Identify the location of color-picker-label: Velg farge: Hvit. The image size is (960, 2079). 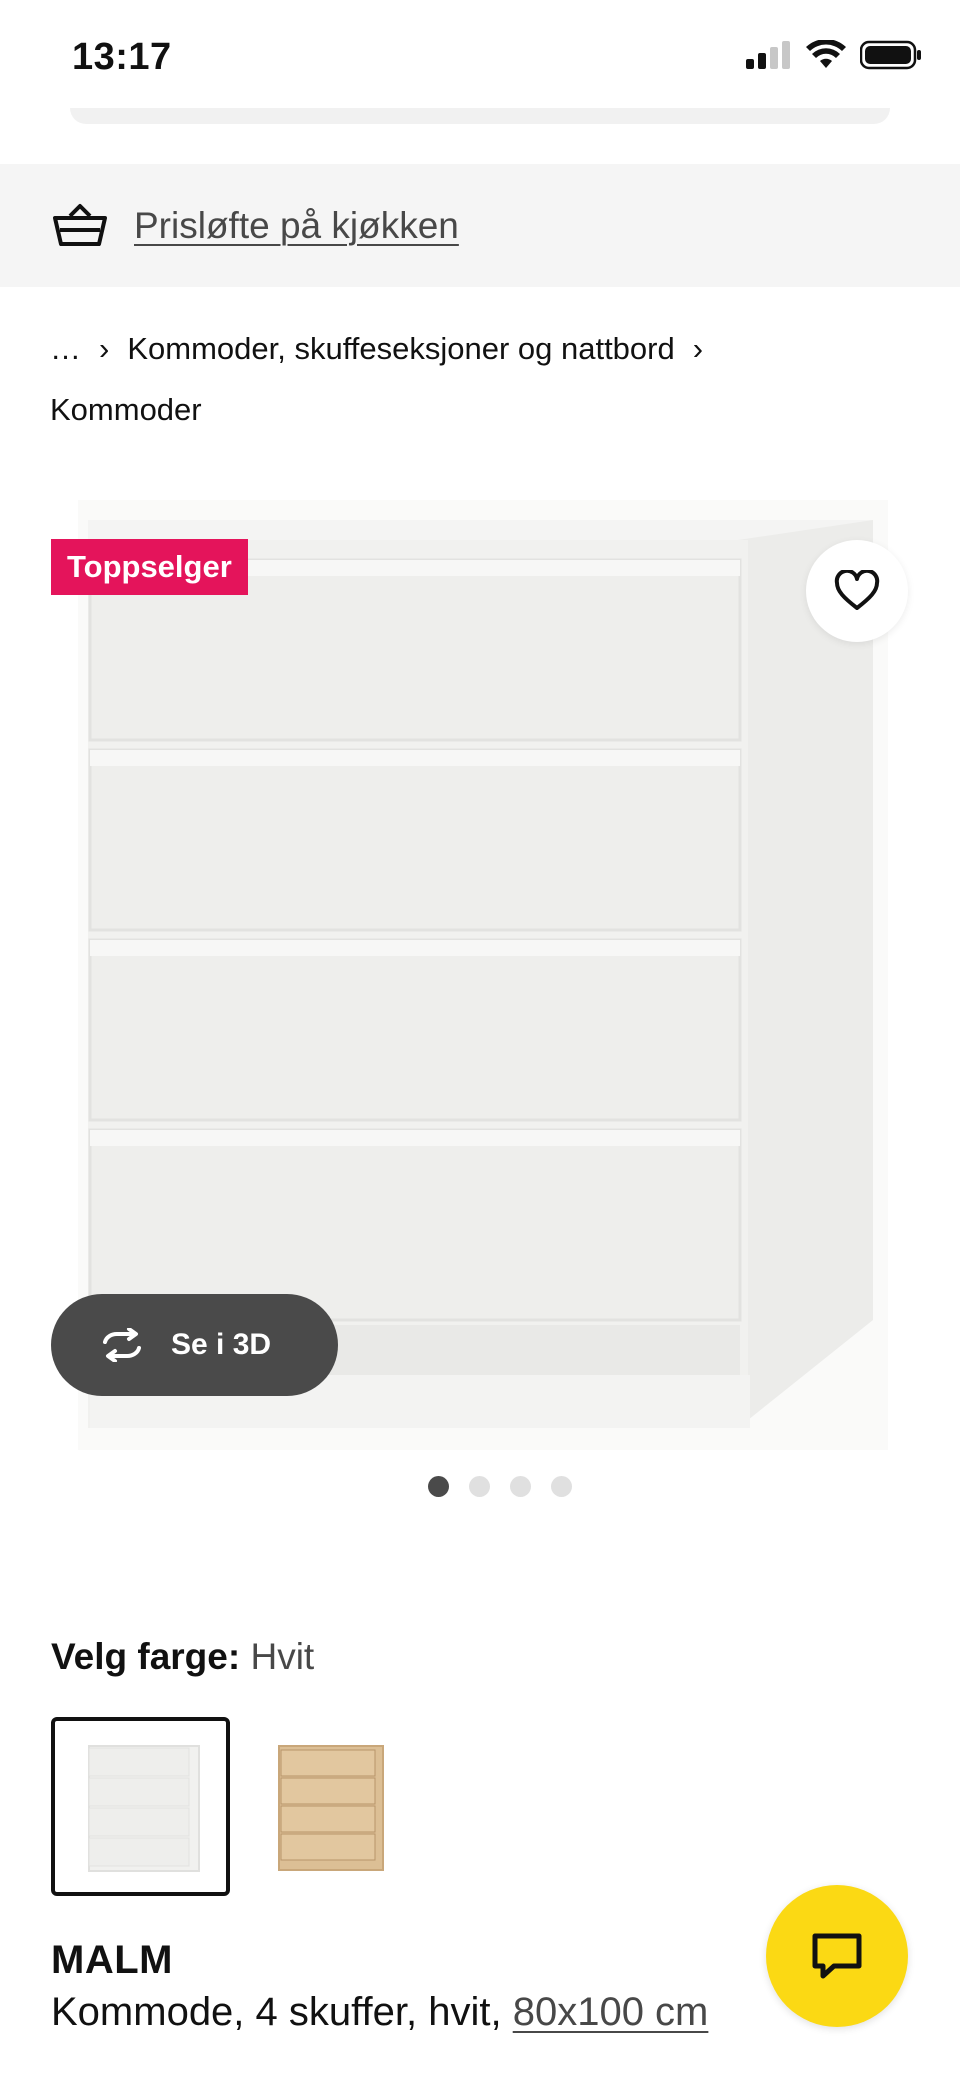
(182, 1657).